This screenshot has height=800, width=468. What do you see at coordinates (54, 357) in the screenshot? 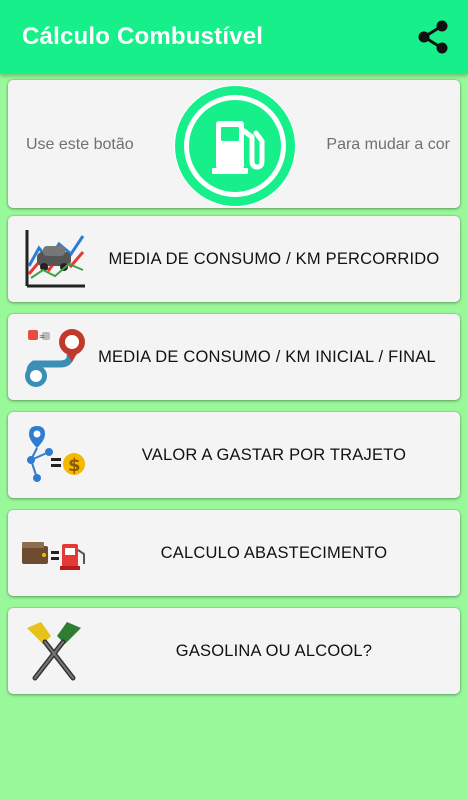
I see `route-map-icon: =` at bounding box center [54, 357].